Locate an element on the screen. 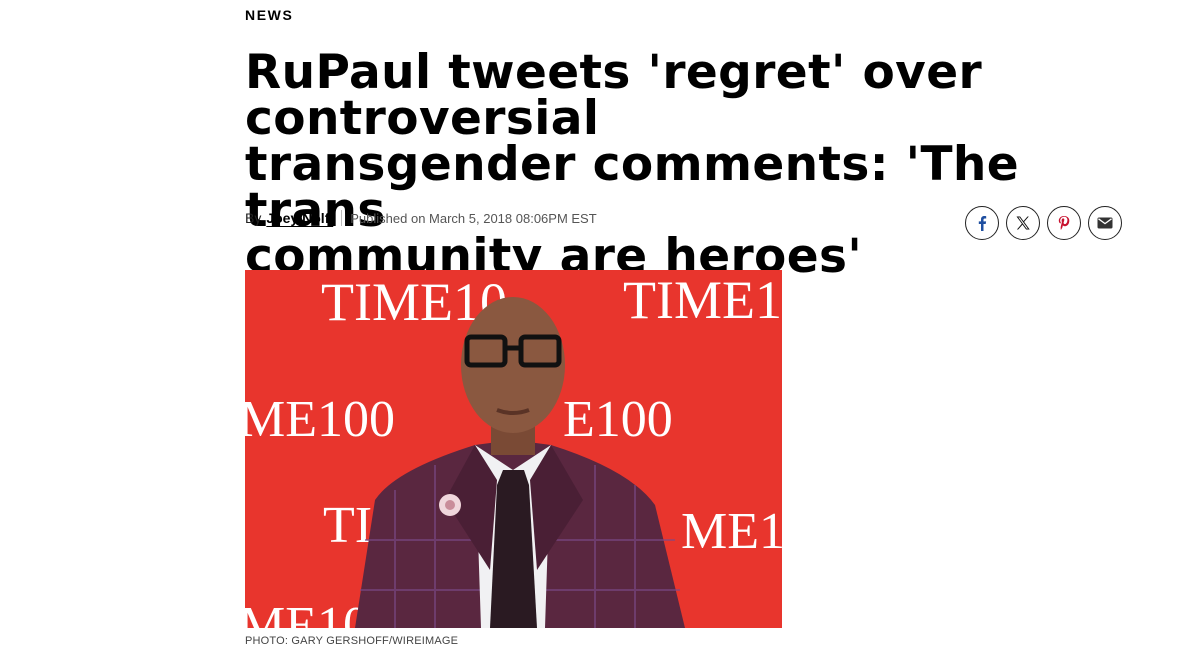 This screenshot has width=1189, height=660. byline-divider is located at coordinates (342, 218).